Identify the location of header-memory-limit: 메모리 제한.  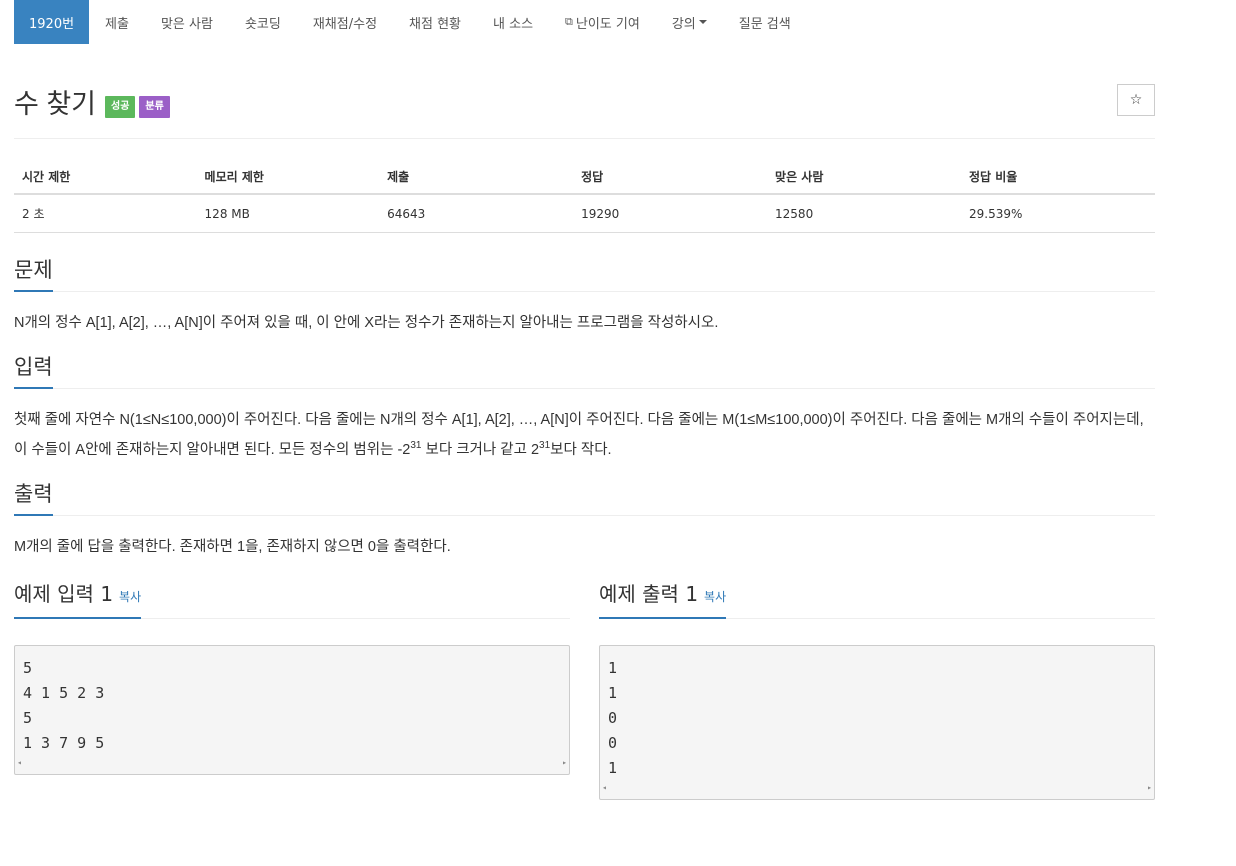
(288, 176).